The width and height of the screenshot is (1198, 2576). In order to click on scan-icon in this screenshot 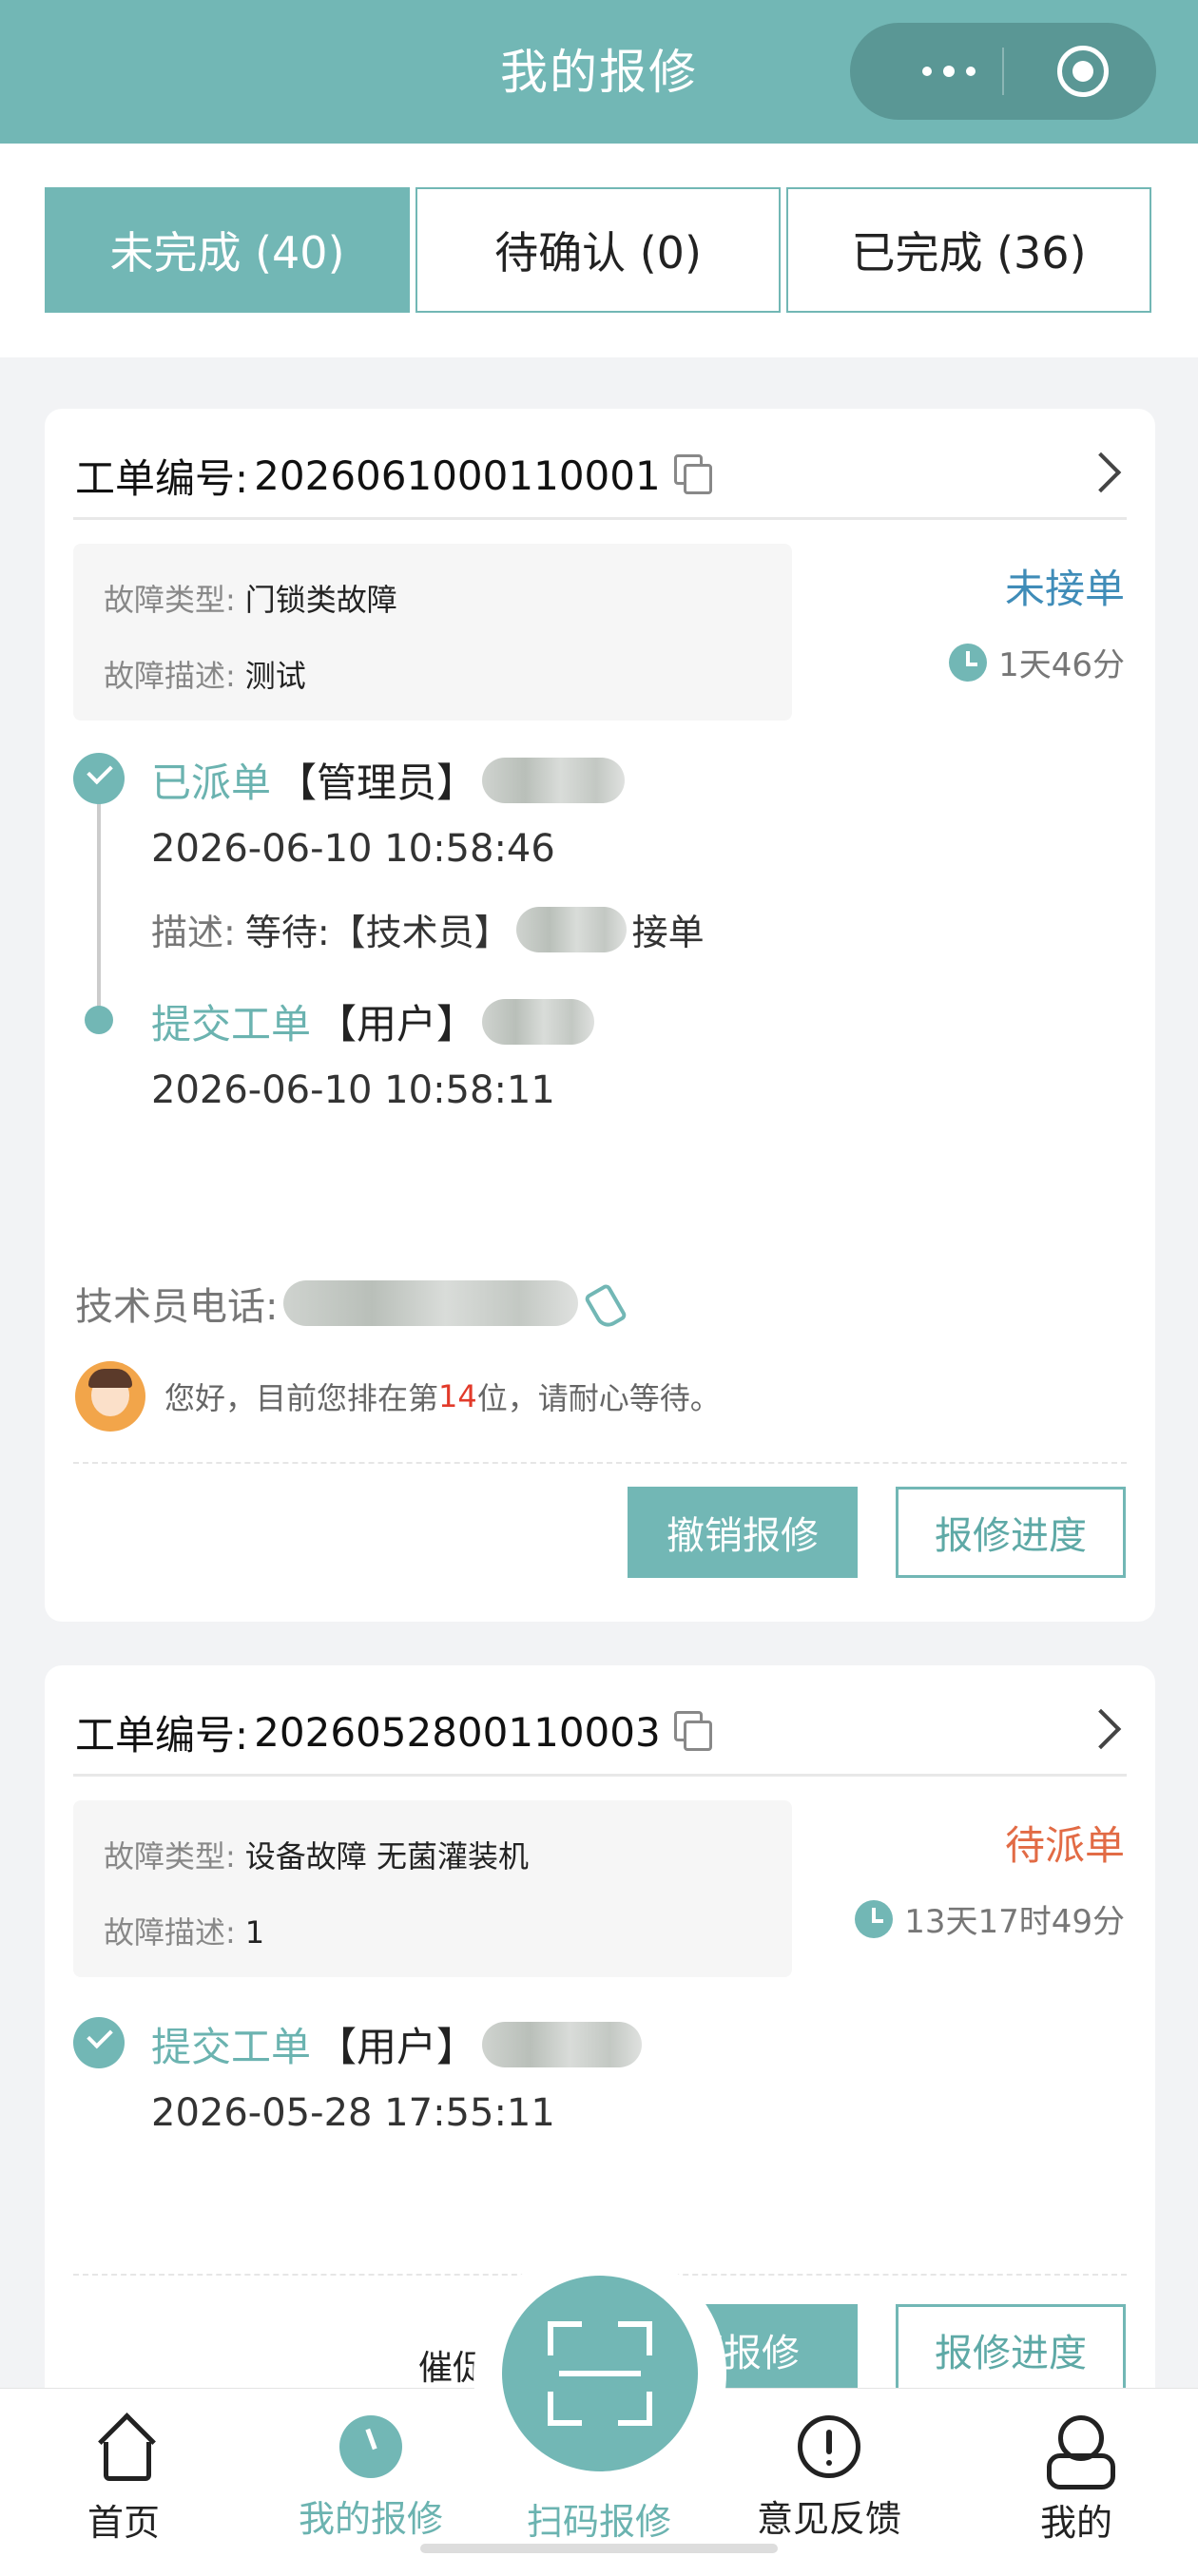, I will do `click(600, 2374)`.